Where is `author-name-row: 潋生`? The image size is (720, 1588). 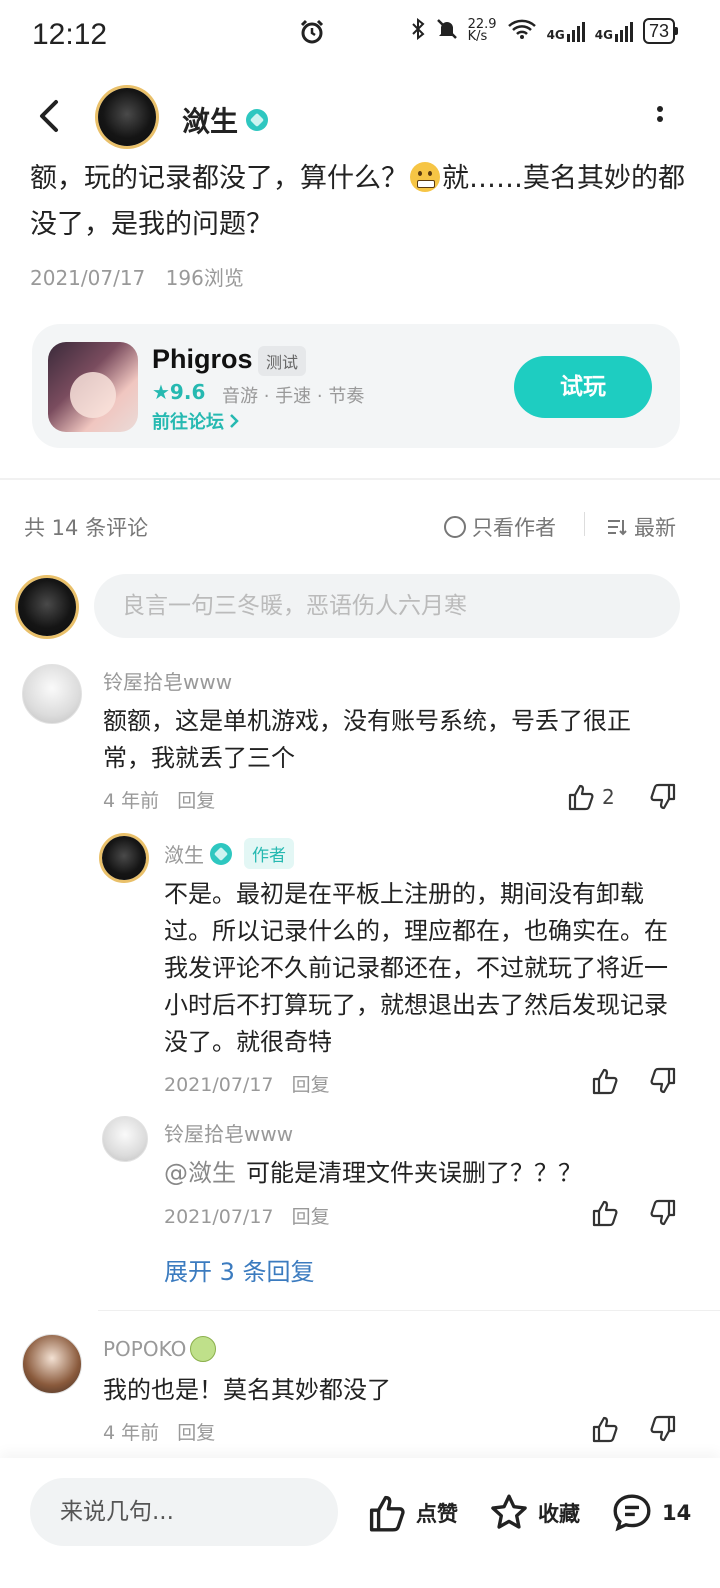 author-name-row: 潋生 is located at coordinates (225, 120).